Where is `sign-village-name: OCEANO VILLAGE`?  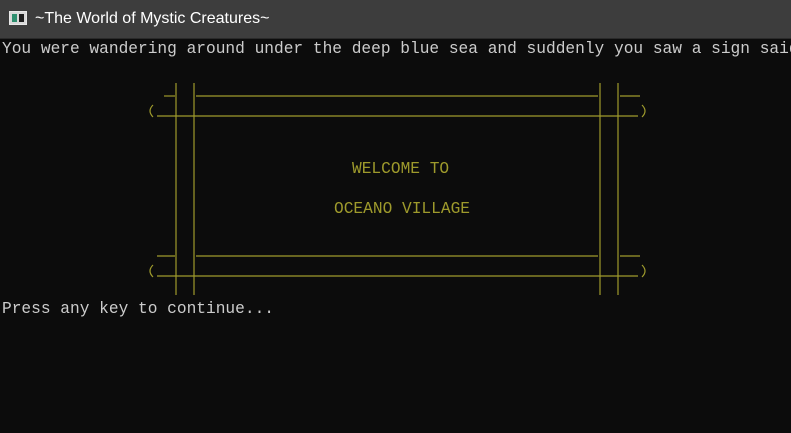
sign-village-name: OCEANO VILLAGE is located at coordinates (402, 209).